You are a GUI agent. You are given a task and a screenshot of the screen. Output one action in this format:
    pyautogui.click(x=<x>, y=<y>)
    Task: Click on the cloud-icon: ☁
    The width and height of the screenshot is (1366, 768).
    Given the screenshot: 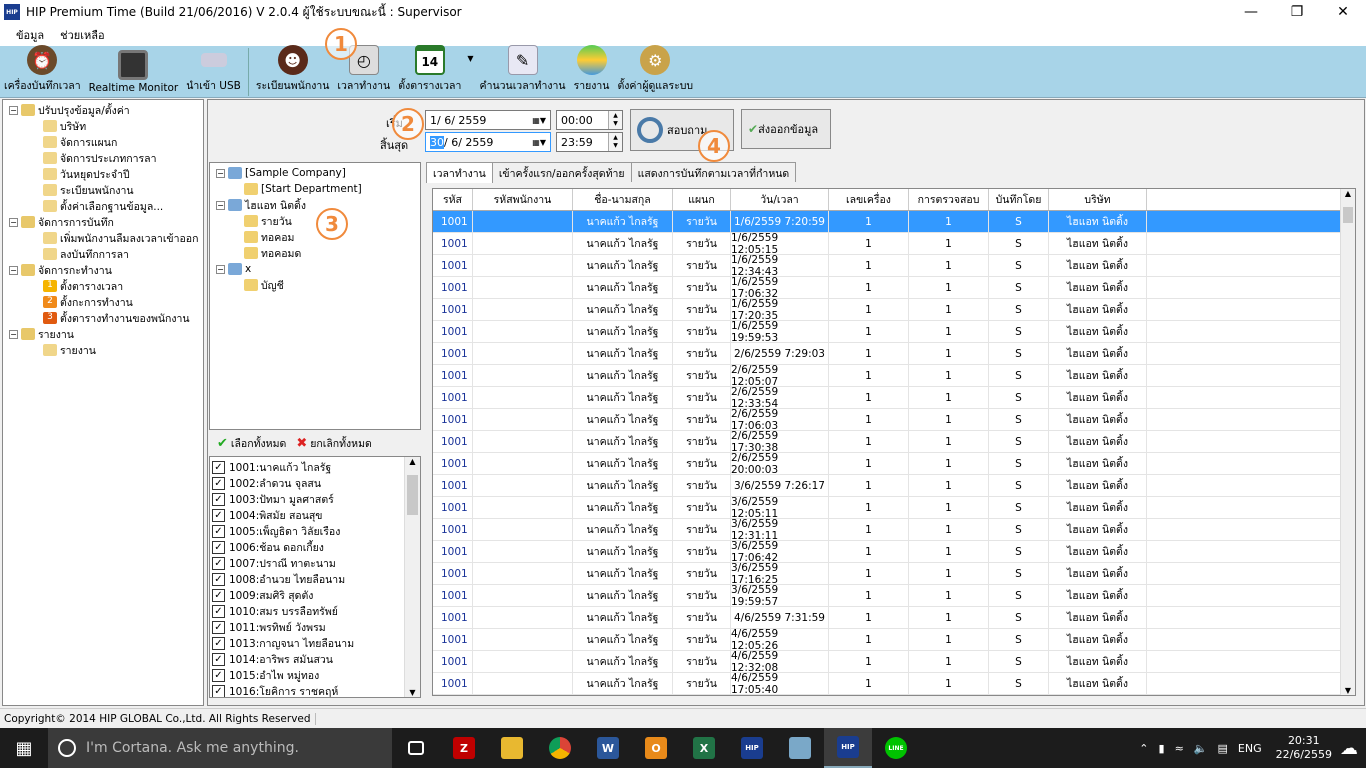 What is the action you would take?
    pyautogui.click(x=1349, y=748)
    